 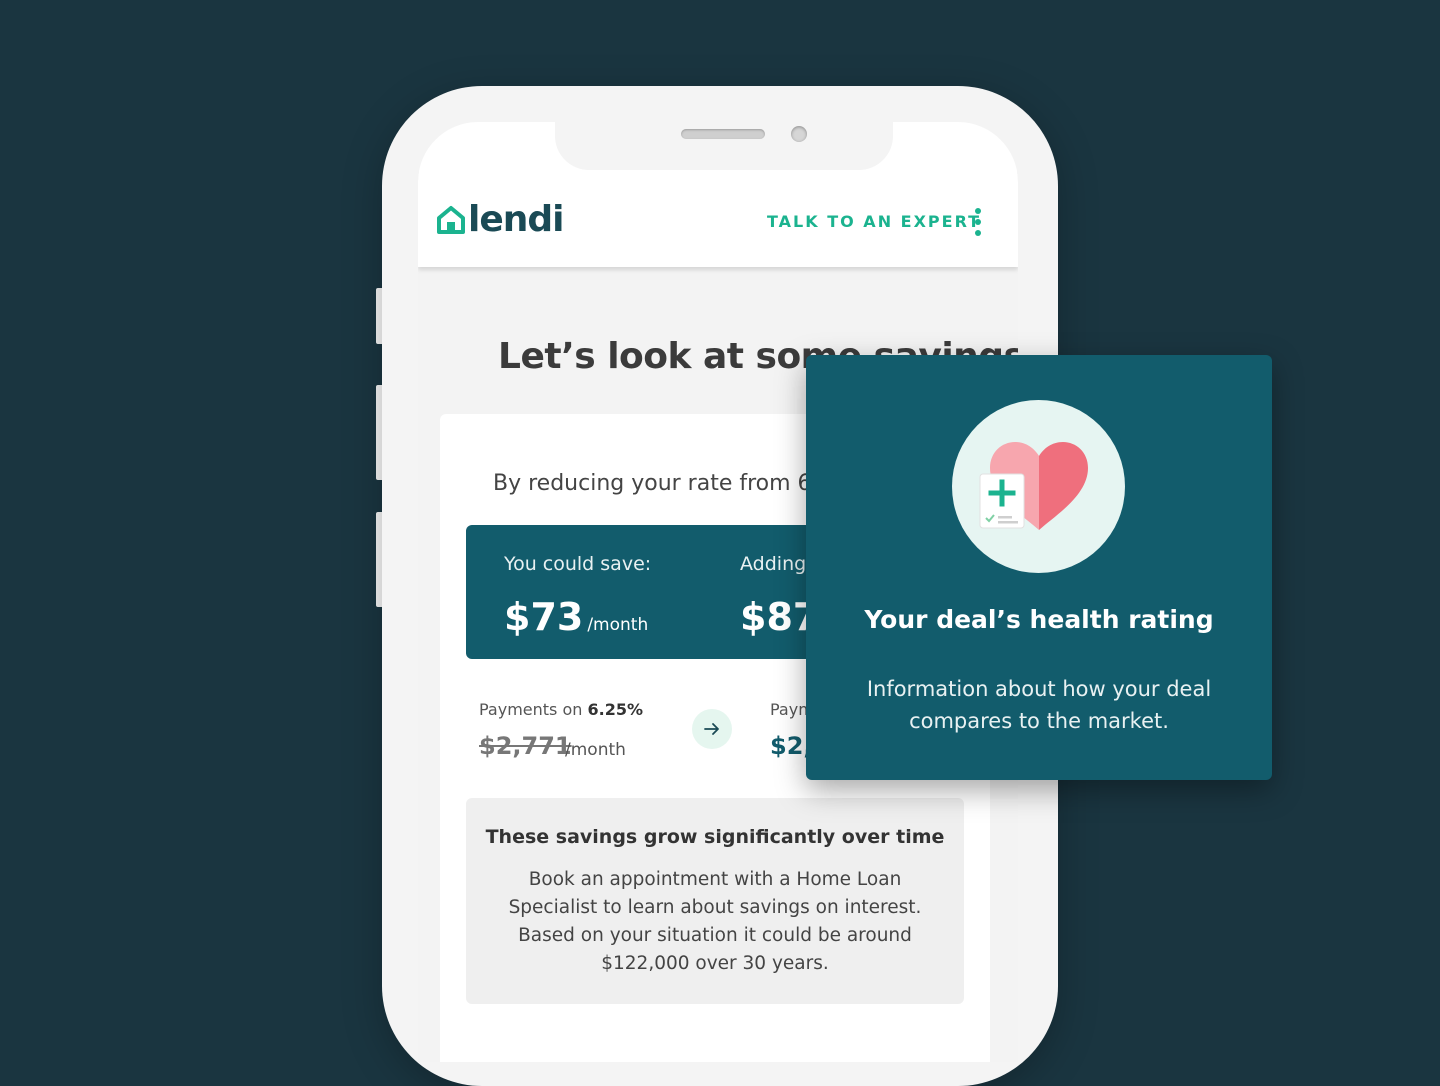 I want to click on house-icon, so click(x=451, y=220).